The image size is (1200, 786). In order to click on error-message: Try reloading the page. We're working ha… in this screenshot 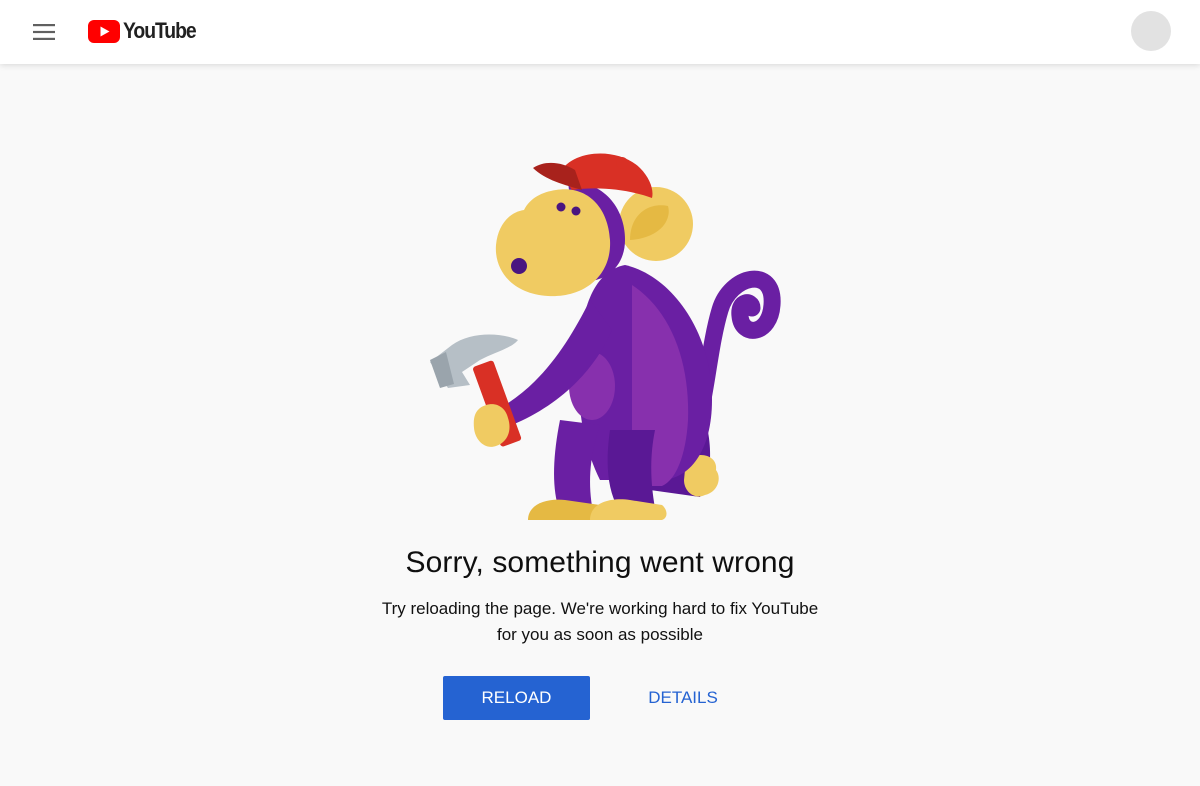, I will do `click(600, 622)`.